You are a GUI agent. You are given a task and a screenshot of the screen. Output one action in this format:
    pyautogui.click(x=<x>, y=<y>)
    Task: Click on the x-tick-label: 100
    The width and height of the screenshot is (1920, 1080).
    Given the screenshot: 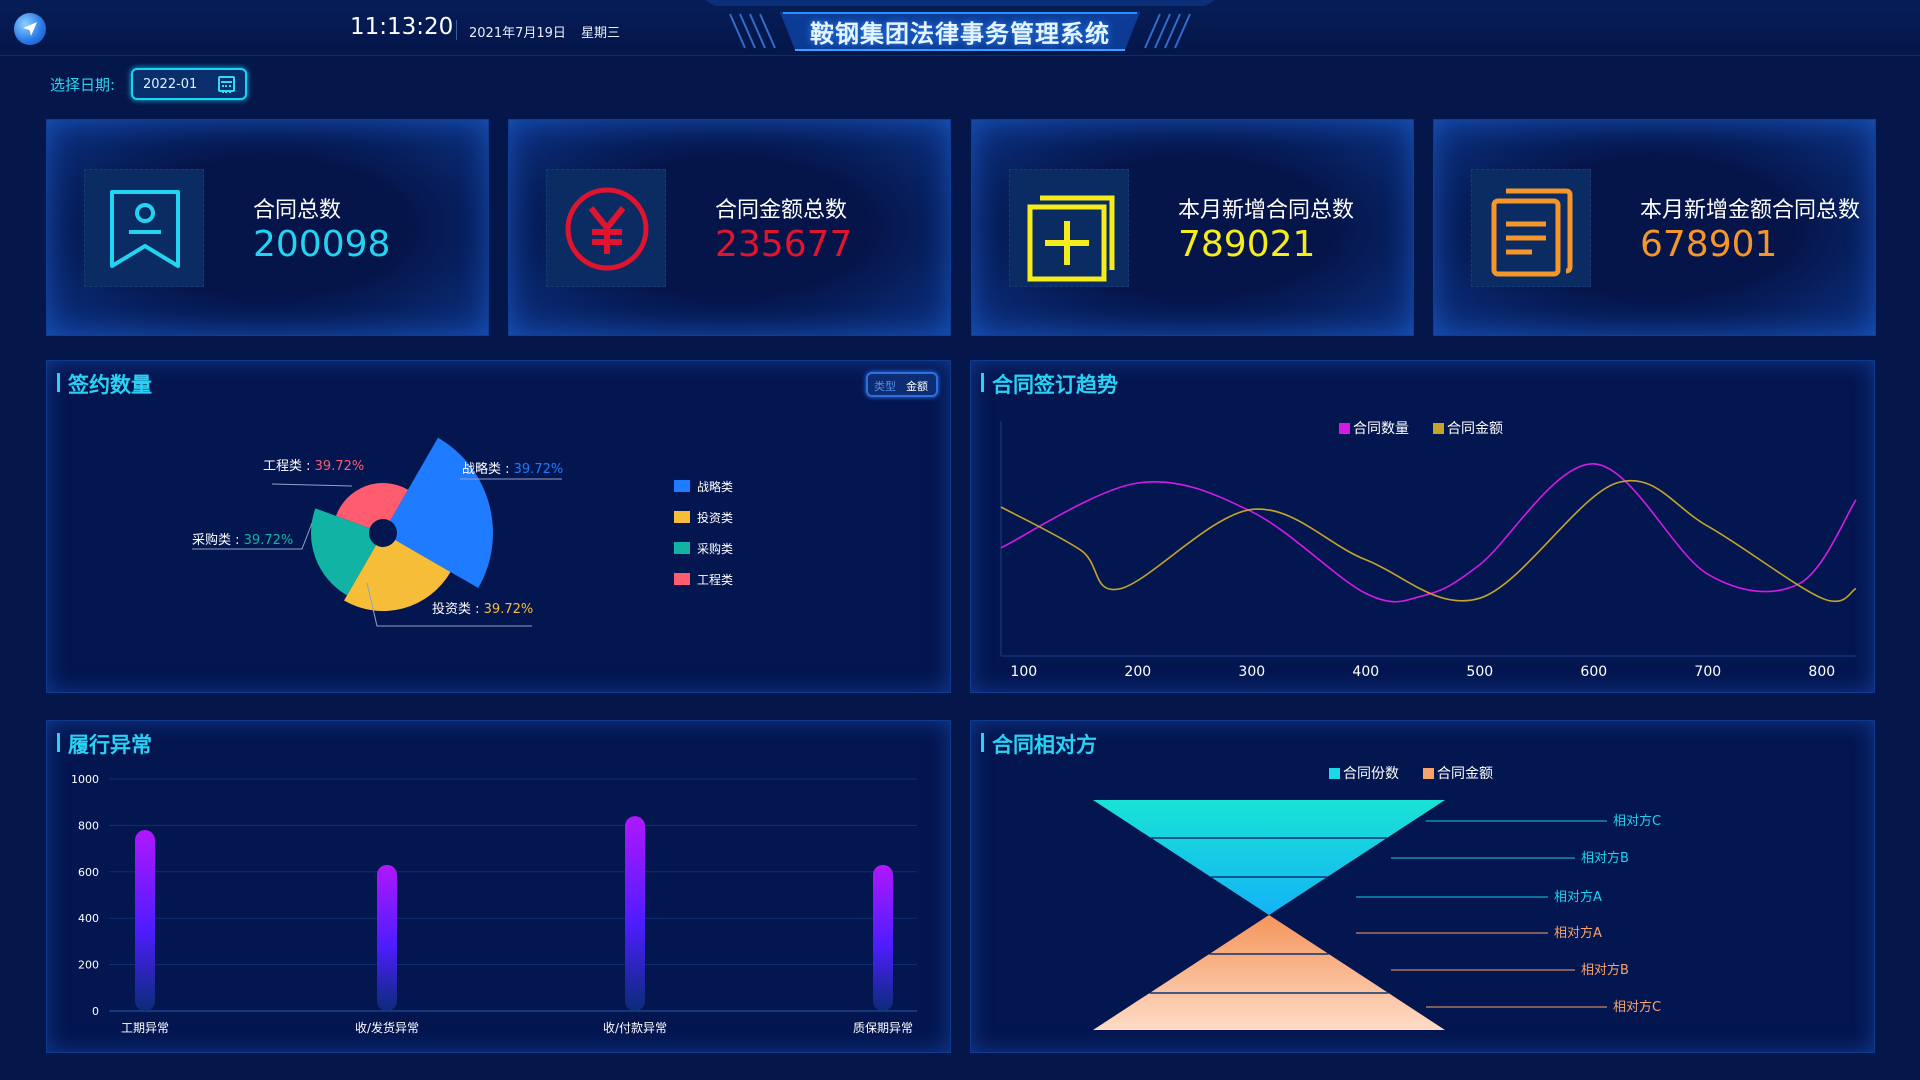 What is the action you would take?
    pyautogui.click(x=1023, y=672)
    